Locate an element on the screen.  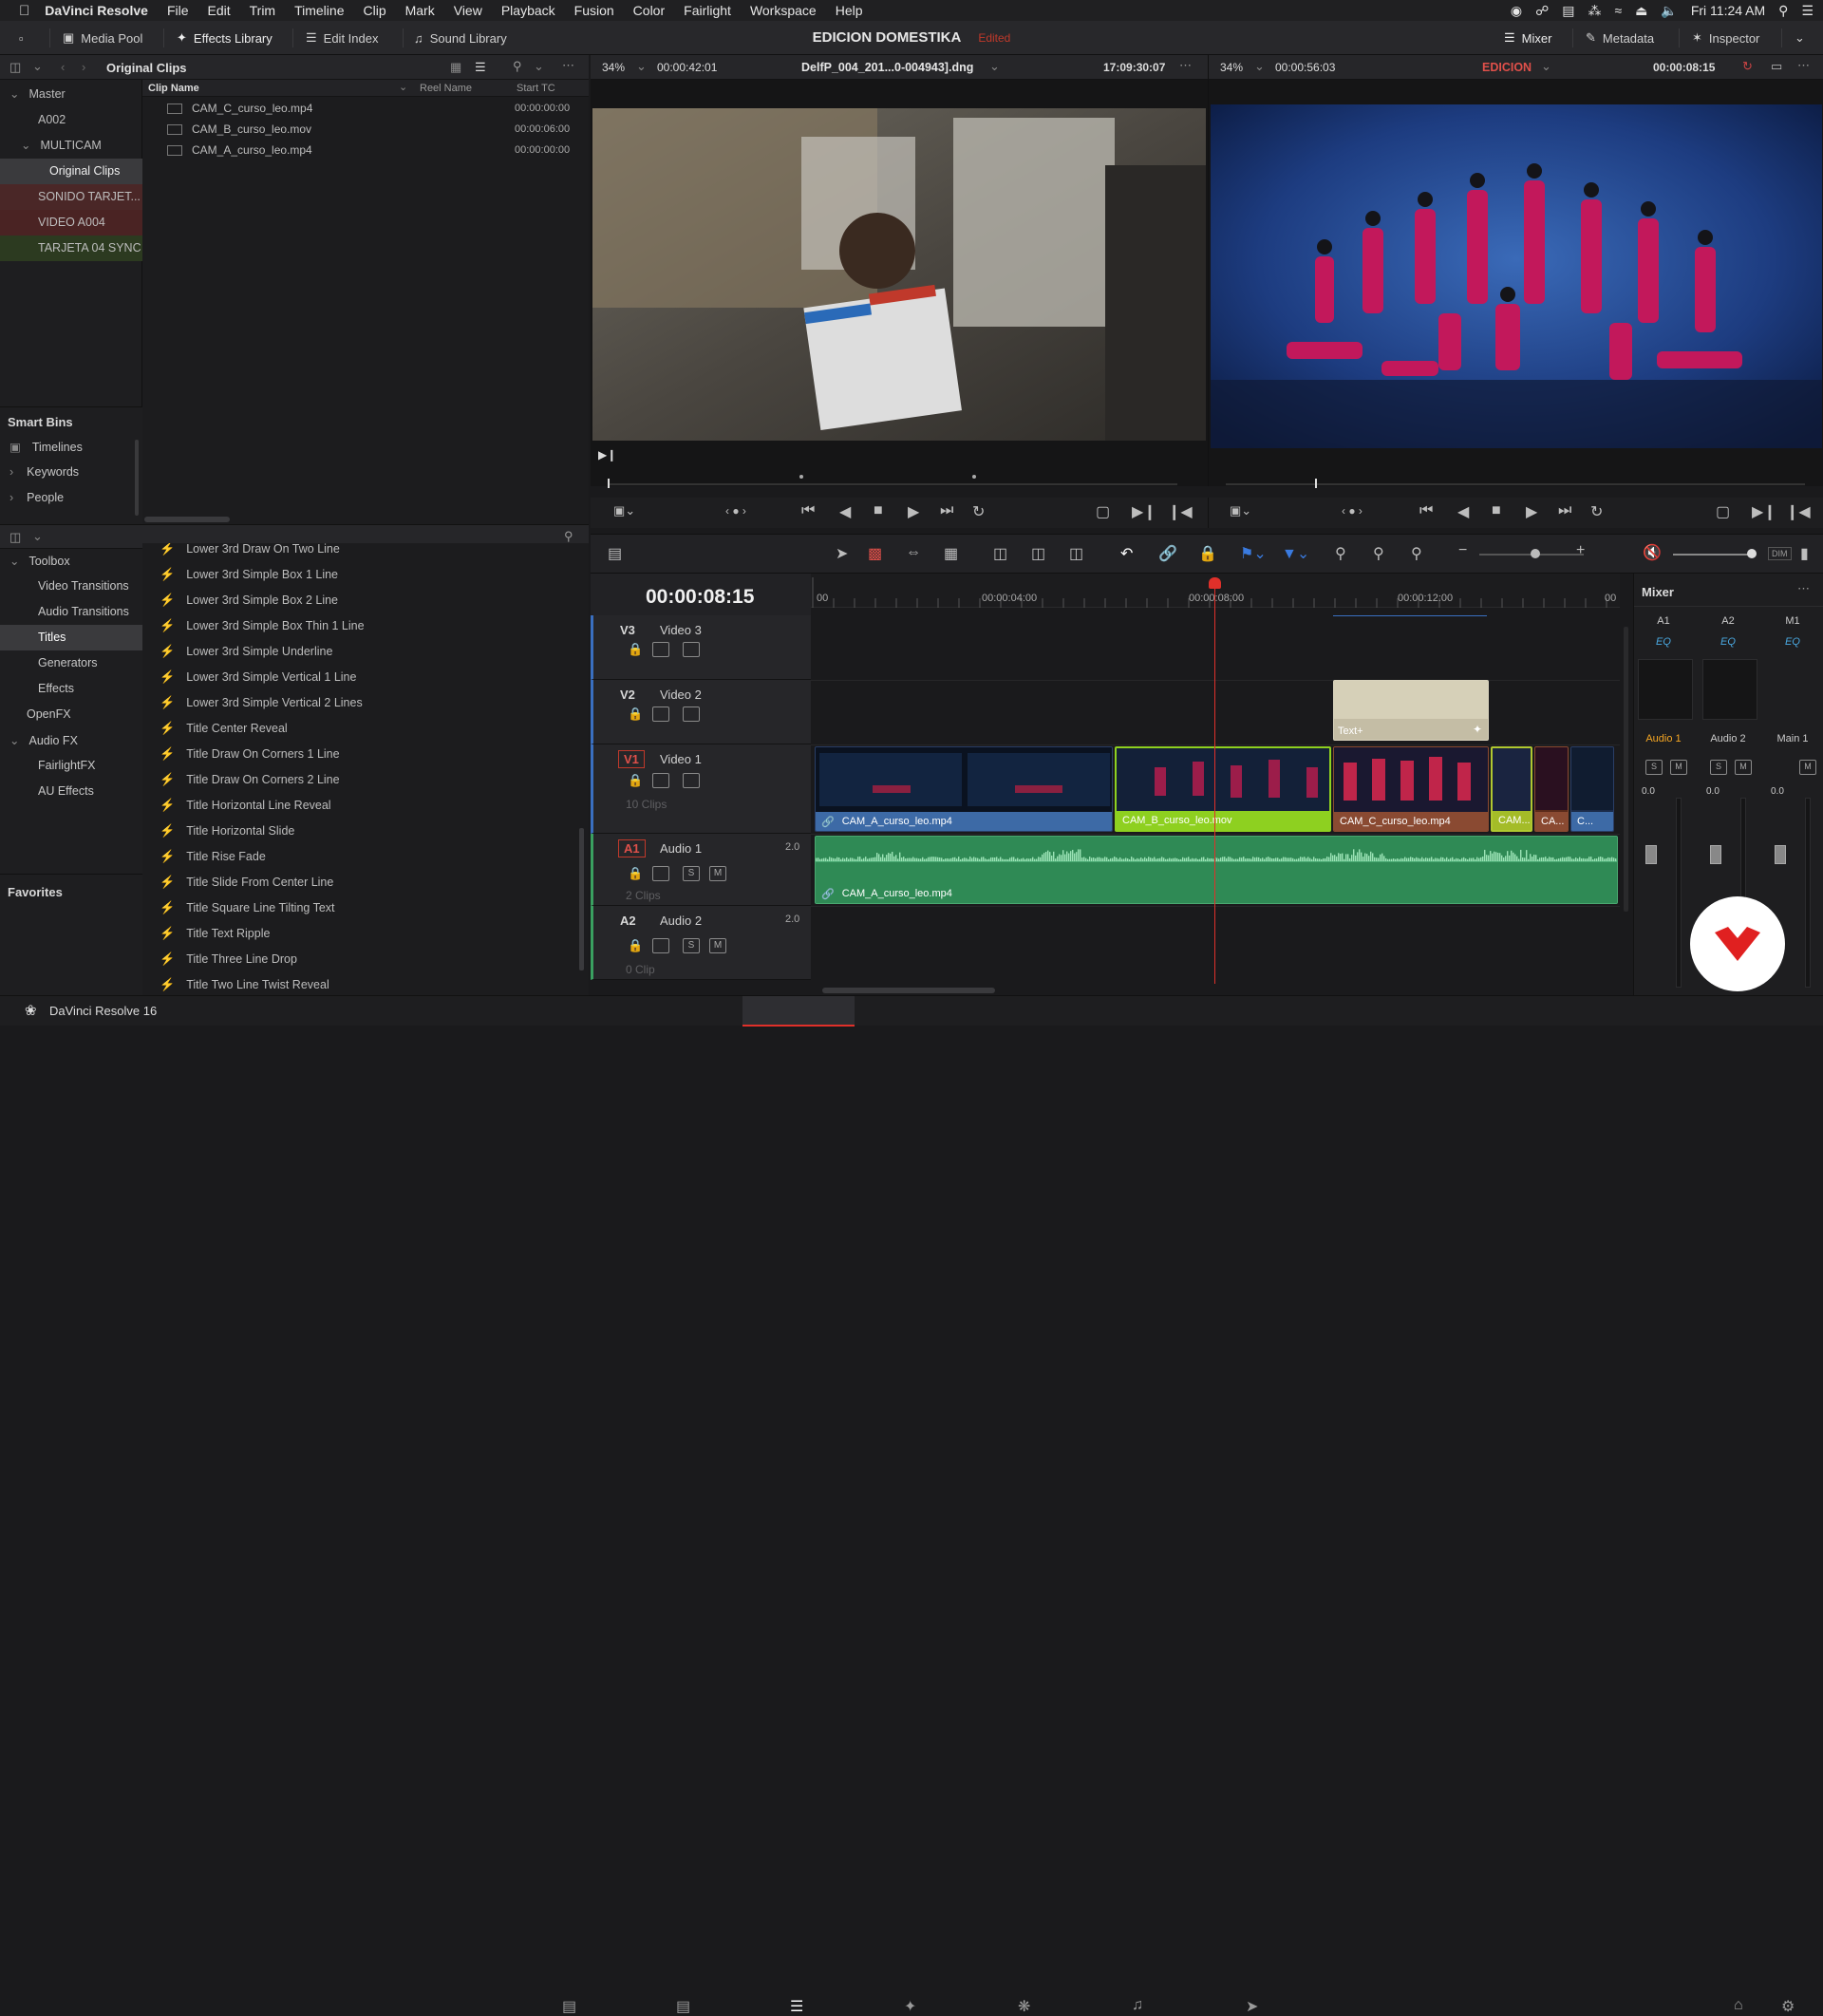
blade-tool-icon: ▦ is located at coordinates (951, 553).